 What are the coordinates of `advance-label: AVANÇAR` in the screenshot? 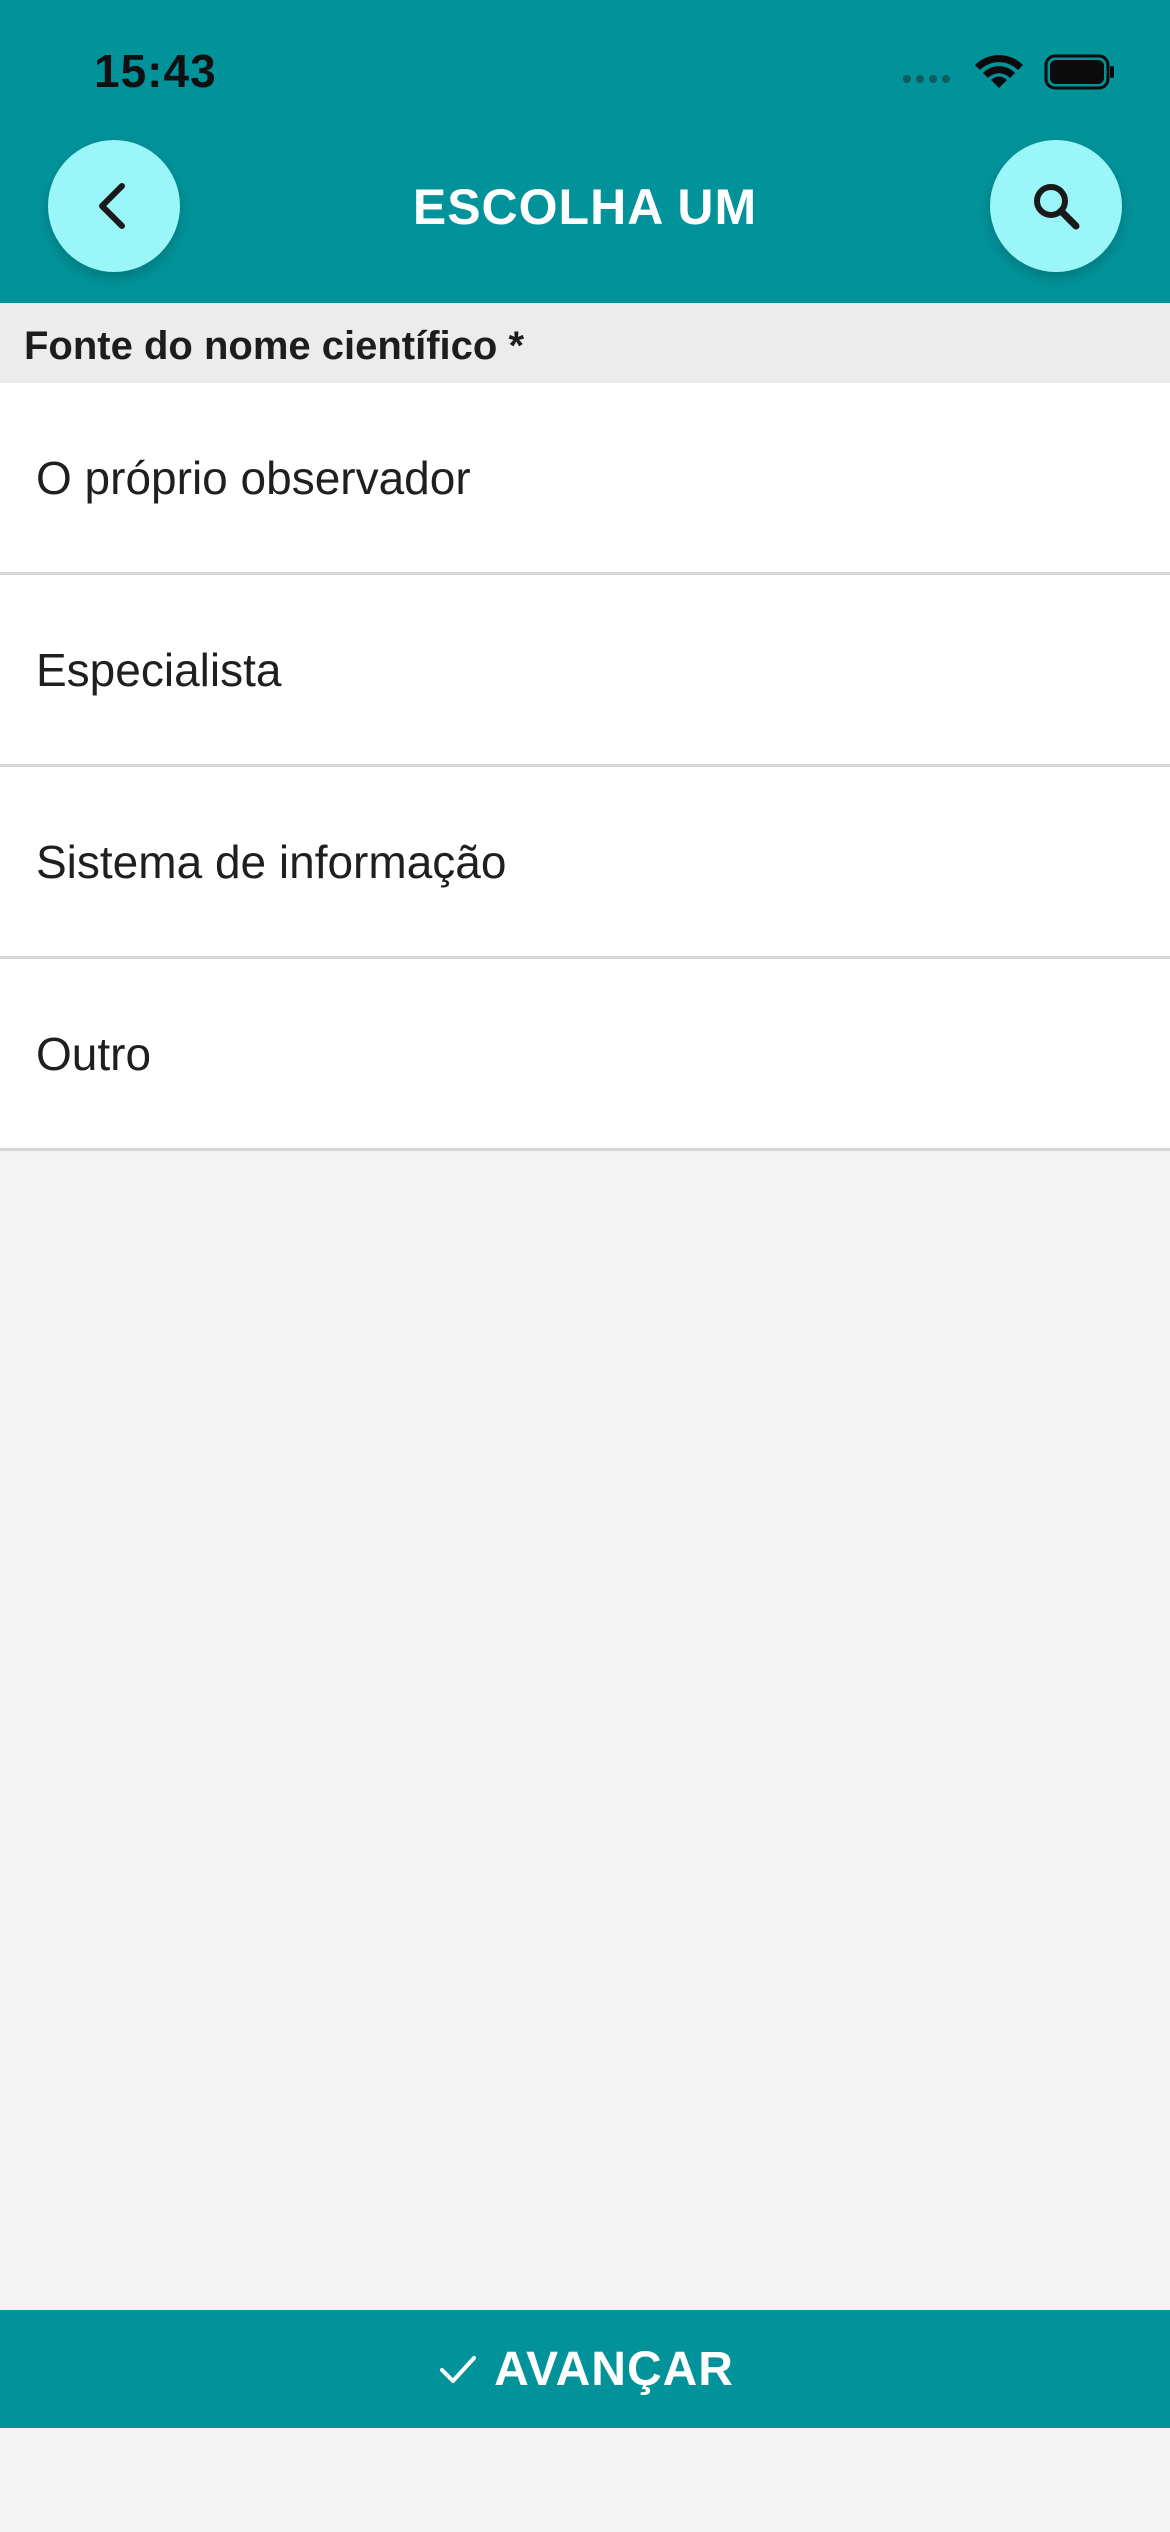 It's located at (614, 2369).